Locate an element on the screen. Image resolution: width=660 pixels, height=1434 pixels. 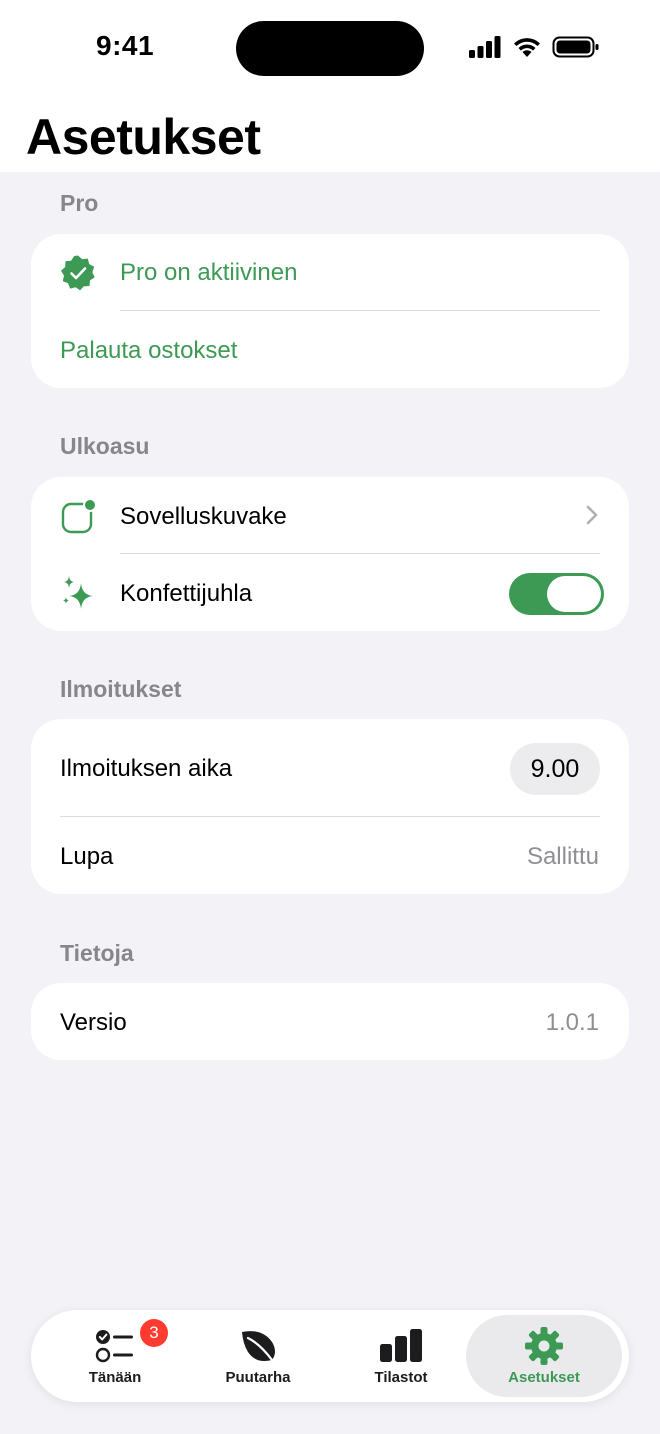
tab-bar: 3 Tänään Puutarha Tilastot Asetukset is located at coordinates (330, 1356).